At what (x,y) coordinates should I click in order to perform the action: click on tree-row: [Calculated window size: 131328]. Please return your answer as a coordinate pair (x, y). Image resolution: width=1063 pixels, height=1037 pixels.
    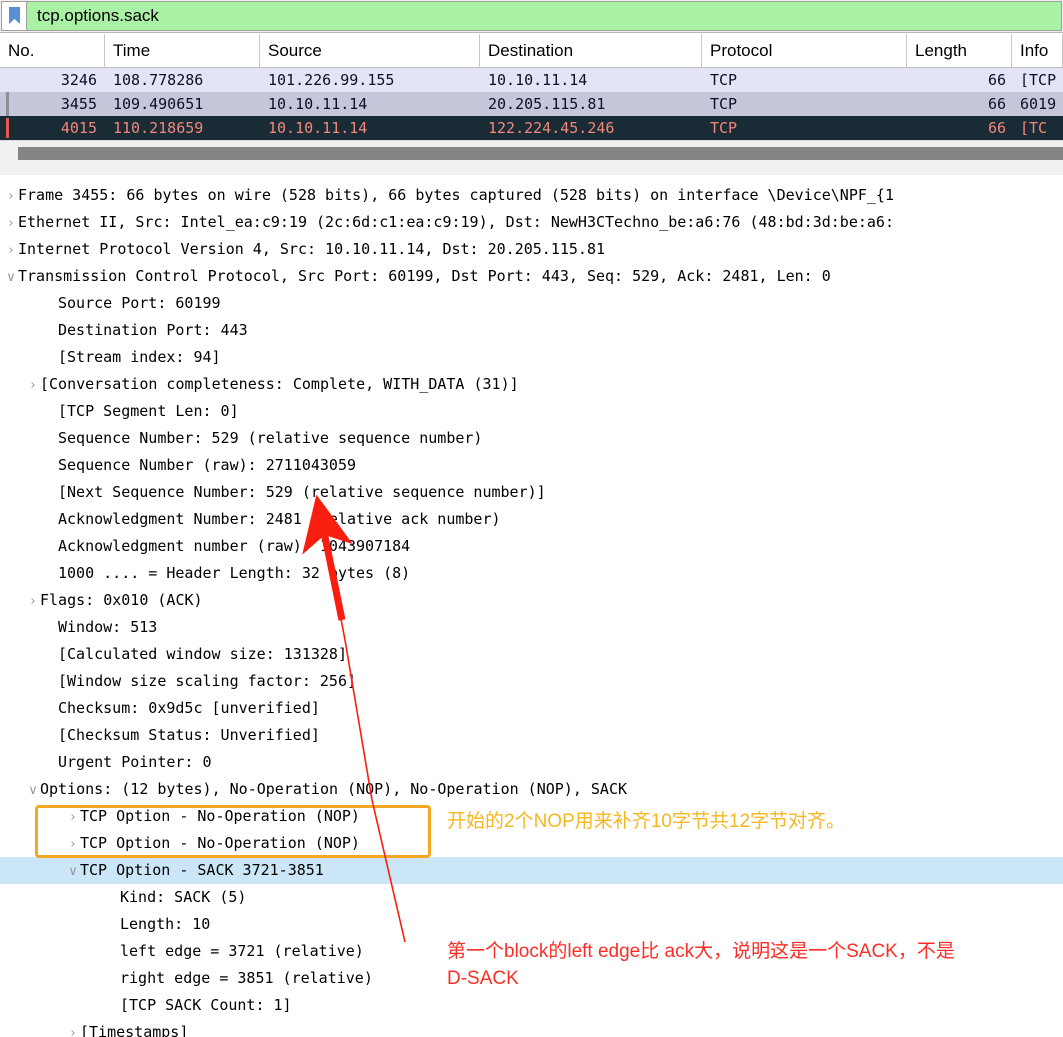
    Looking at the image, I should click on (531, 654).